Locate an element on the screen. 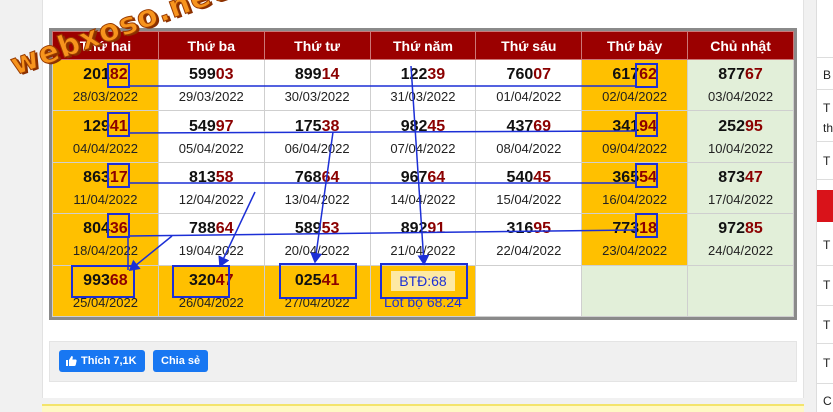 This screenshot has width=833, height=412. result-cell: BTĐ:68 Lót bộ 68.24 is located at coordinates (423, 291).